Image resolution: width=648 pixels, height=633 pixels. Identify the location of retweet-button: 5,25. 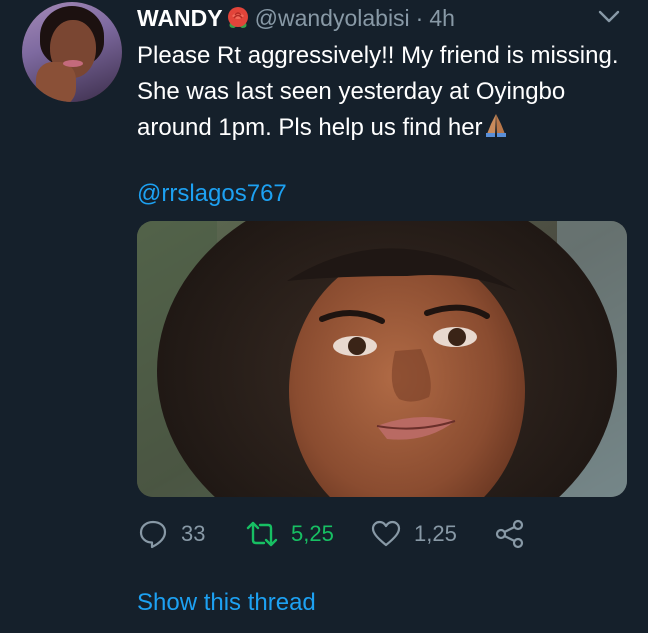
(307, 534).